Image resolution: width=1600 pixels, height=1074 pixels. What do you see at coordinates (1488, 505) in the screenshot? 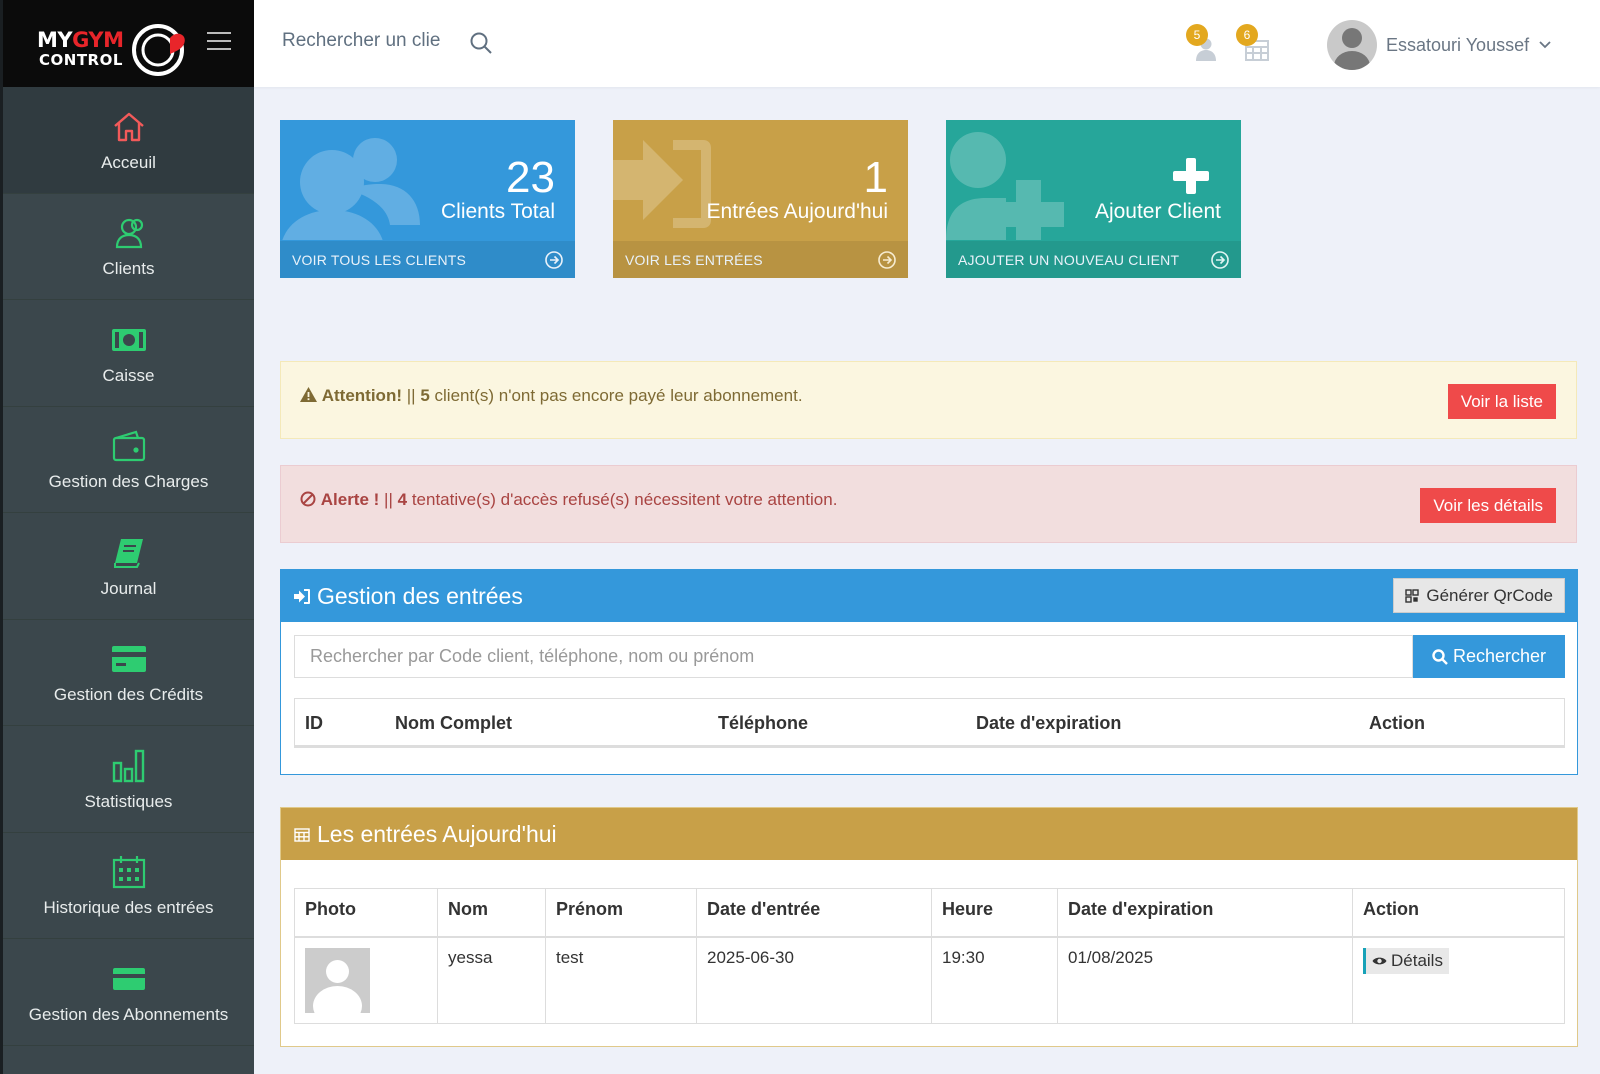
I see `voir-details-button: Voir les détails` at bounding box center [1488, 505].